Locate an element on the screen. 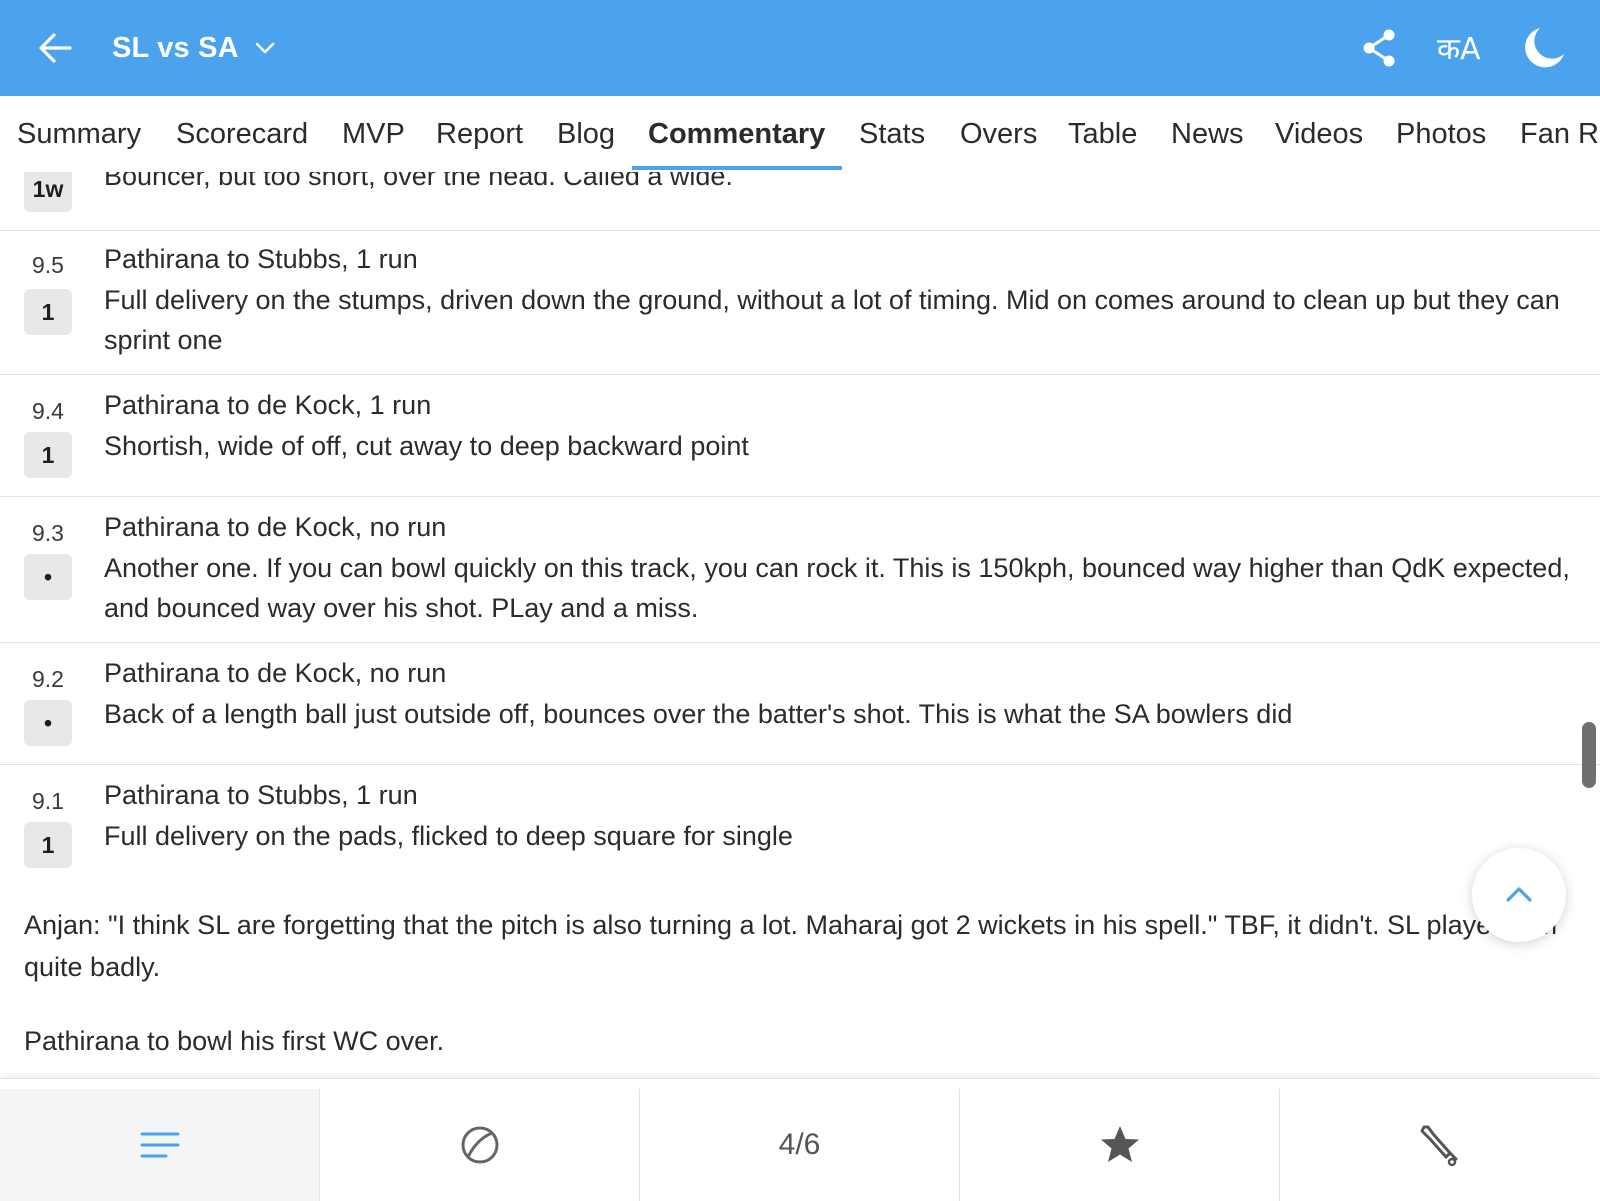 The height and width of the screenshot is (1201, 1600). arrow-left-icon is located at coordinates (55, 48).